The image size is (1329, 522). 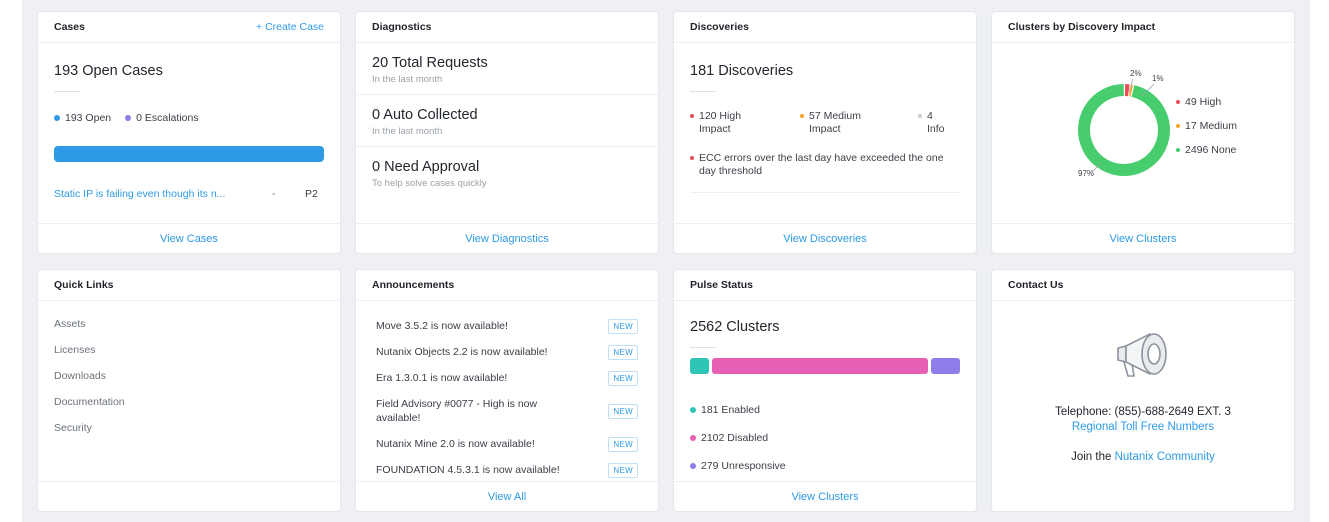 I want to click on announcement-item: Era 1.3.0.1 is now available! NEW, so click(x=507, y=378).